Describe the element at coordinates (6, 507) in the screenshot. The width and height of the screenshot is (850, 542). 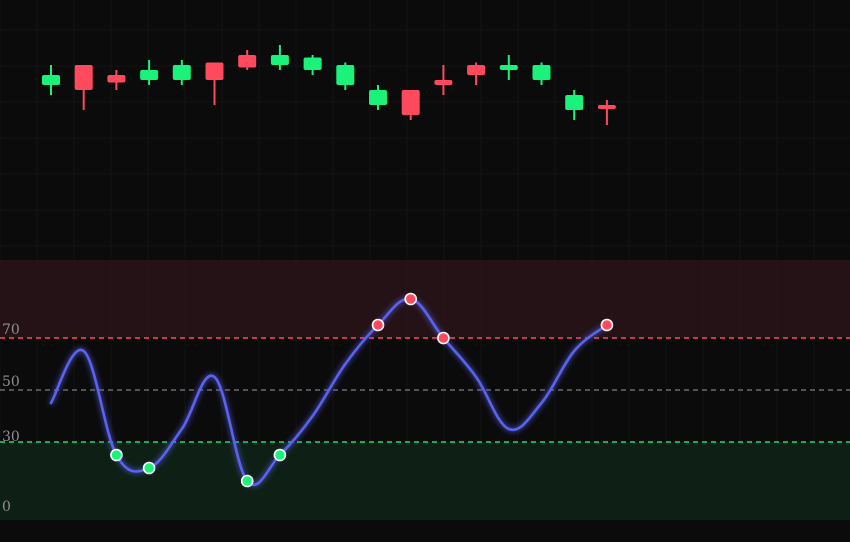
I see `tick-label-0: 0` at that location.